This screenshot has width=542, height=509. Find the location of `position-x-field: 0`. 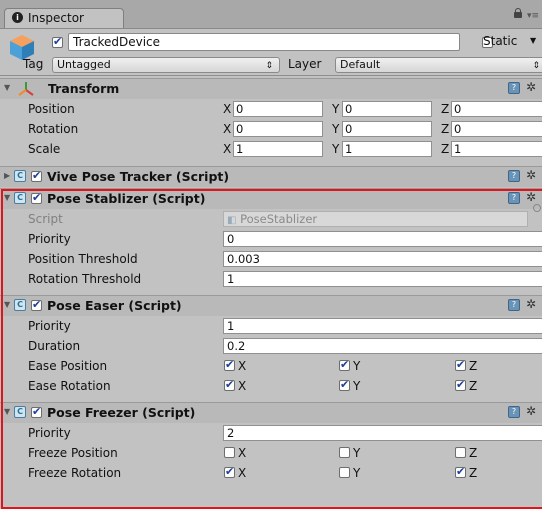

position-x-field: 0 is located at coordinates (278, 109).